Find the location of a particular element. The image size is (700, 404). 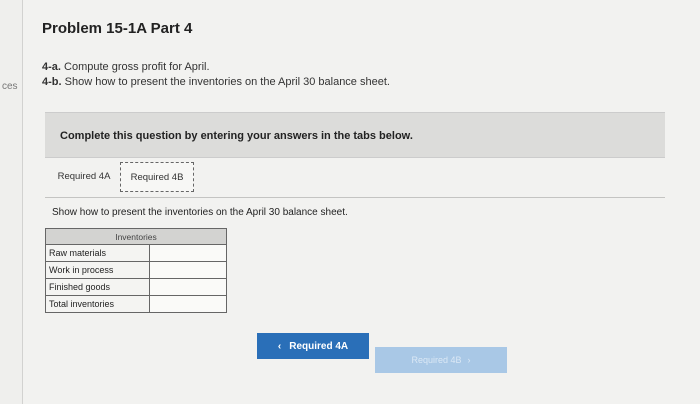

finished-goods-input is located at coordinates (188, 287).